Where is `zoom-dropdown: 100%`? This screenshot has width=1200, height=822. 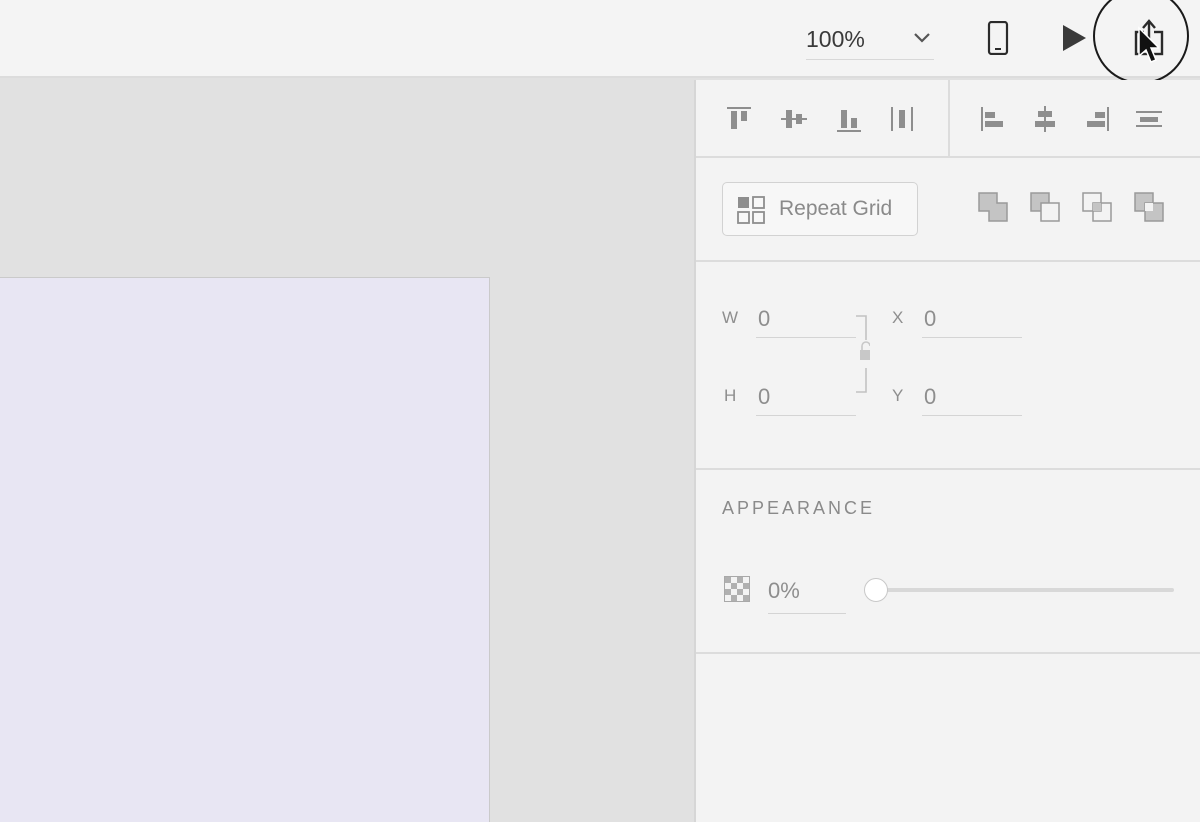
zoom-dropdown: 100% is located at coordinates (870, 40).